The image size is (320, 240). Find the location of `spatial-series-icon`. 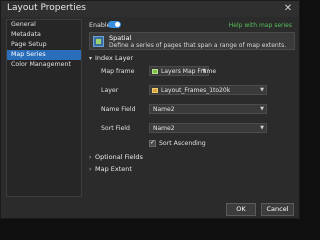

spatial-series-icon is located at coordinates (98, 41).